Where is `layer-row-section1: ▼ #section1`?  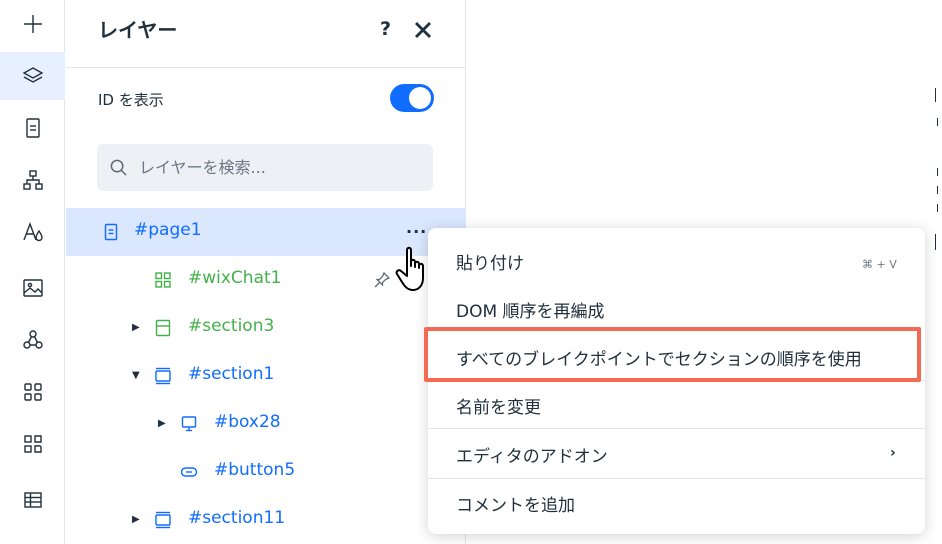 layer-row-section1: ▼ #section1 is located at coordinates (266, 376).